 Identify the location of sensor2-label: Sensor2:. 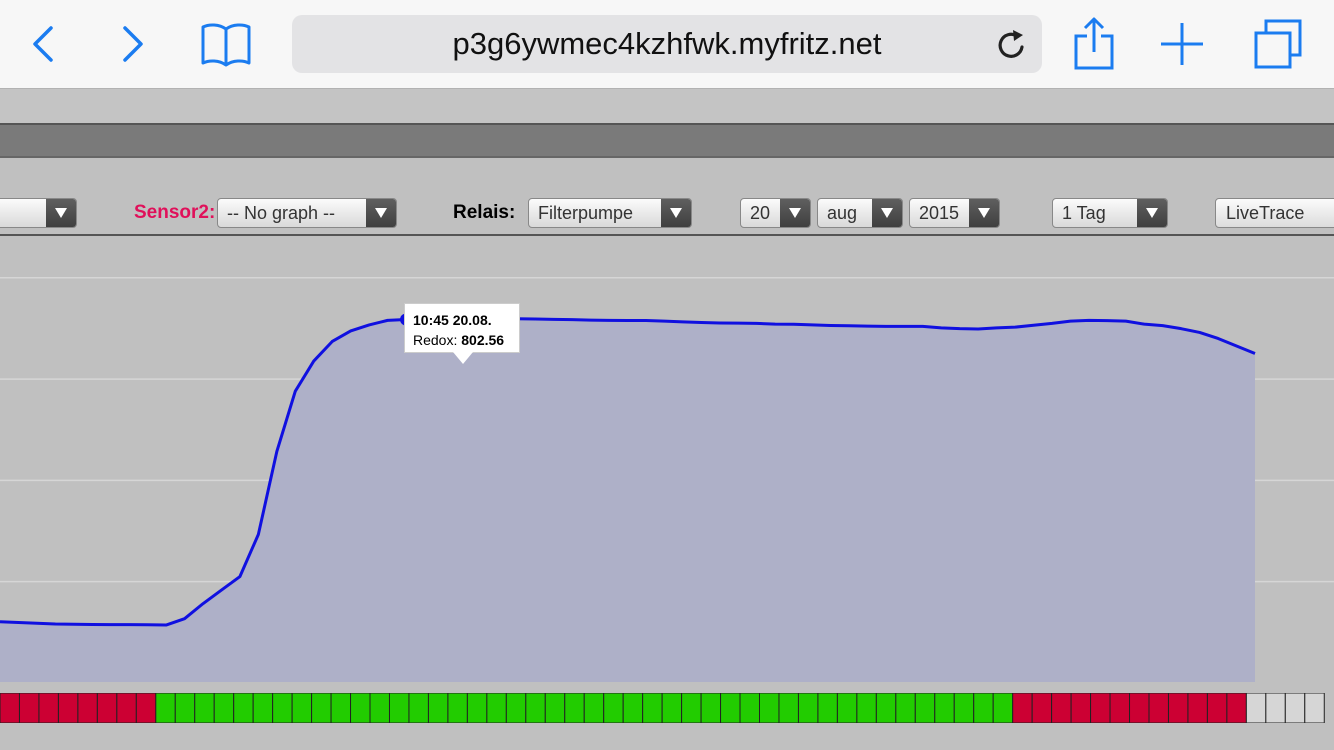
(175, 212).